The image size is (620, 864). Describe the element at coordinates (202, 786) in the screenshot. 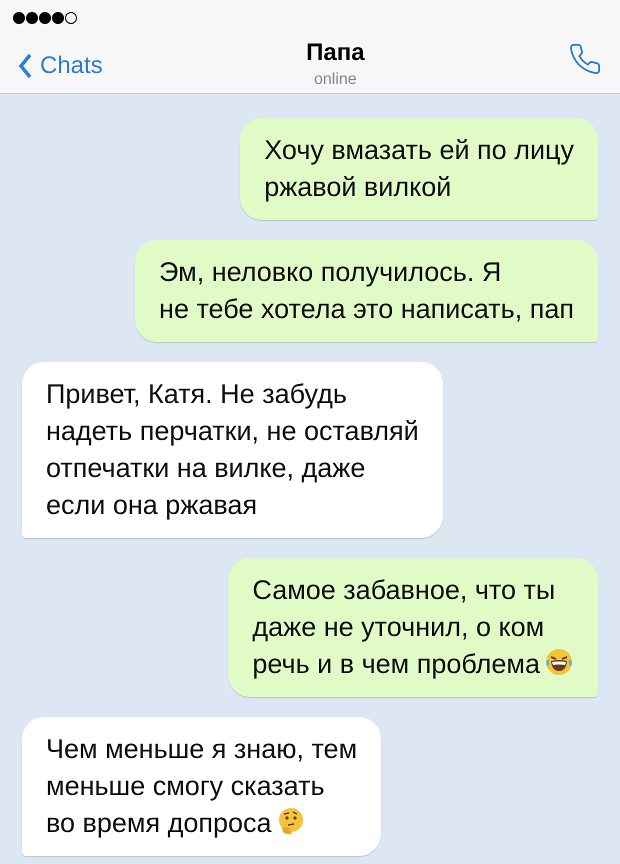

I see `message-bubble: Чем меньше я знаю, тем меньше смогу сказать во время допроса` at that location.